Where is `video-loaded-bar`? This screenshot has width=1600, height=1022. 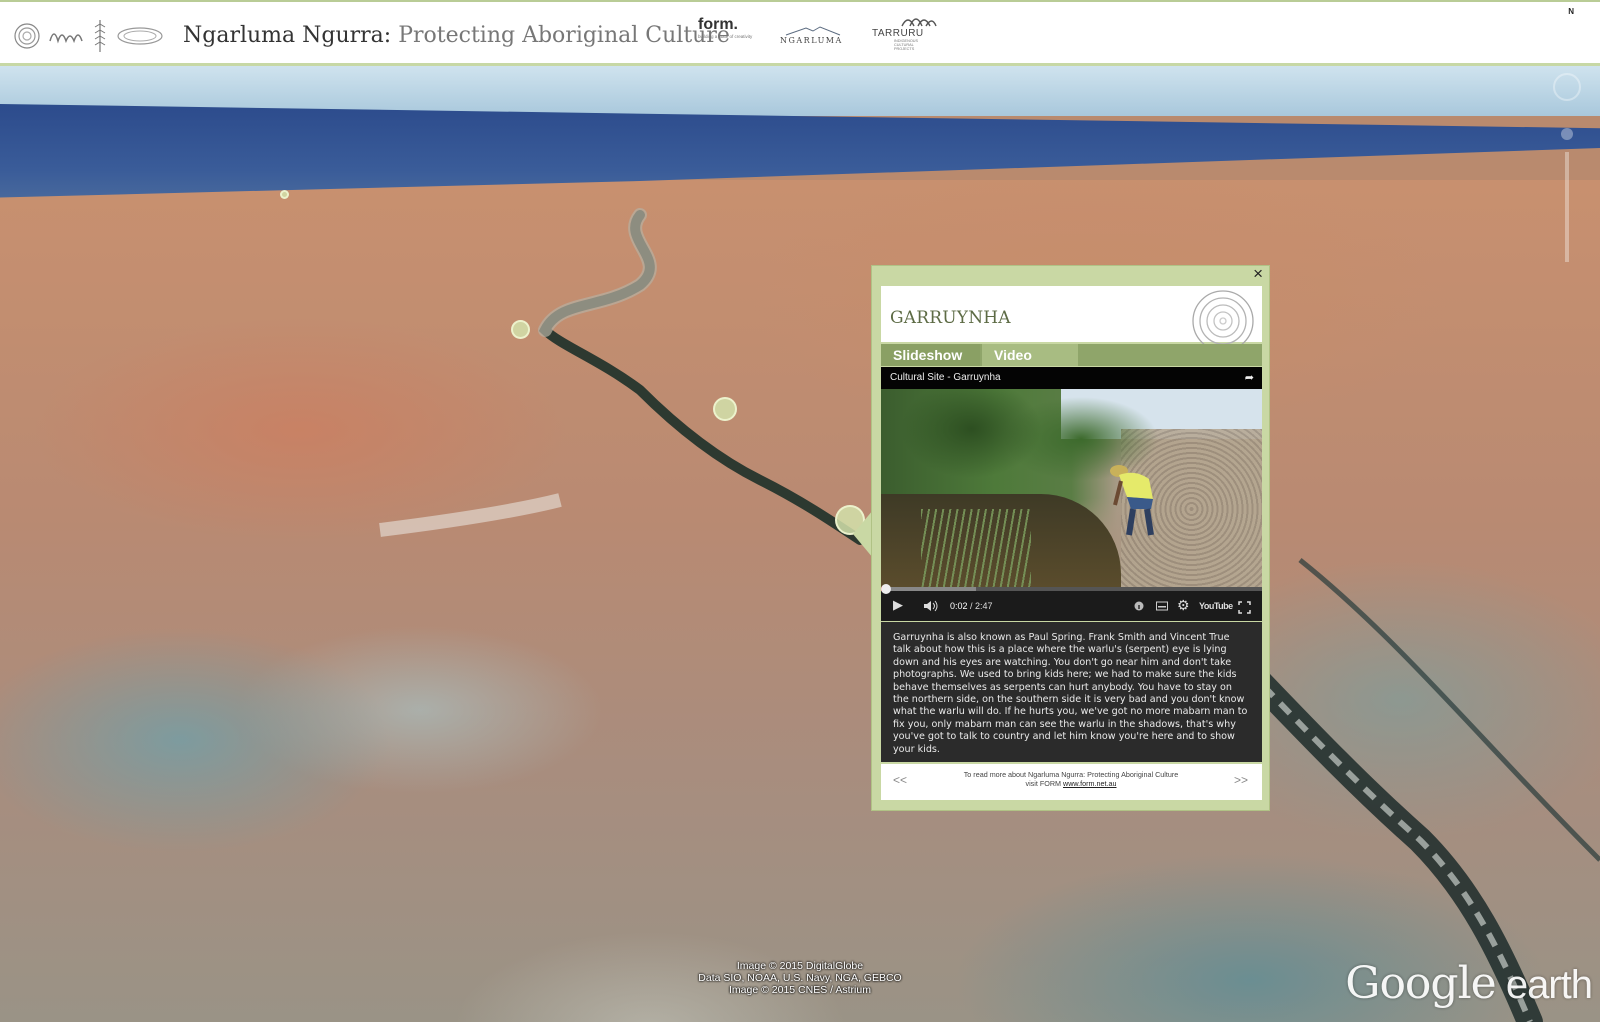 video-loaded-bar is located at coordinates (931, 589).